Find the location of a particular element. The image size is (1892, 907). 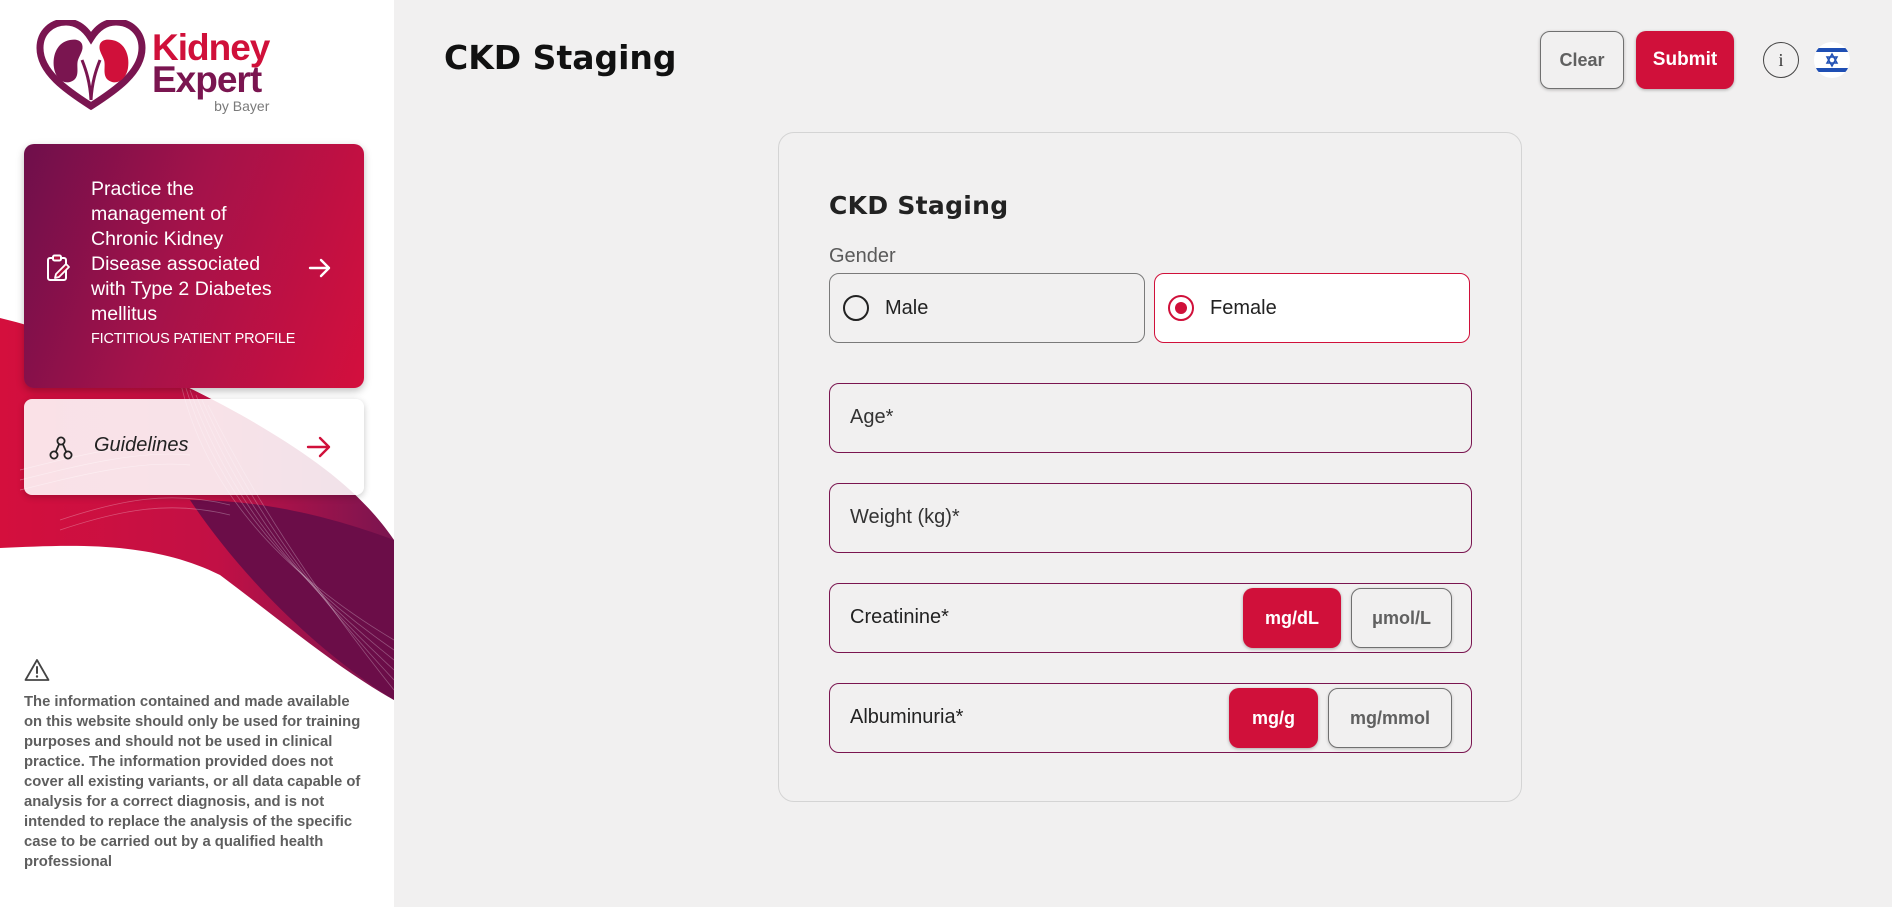

israel-flag-icon is located at coordinates (1832, 60).